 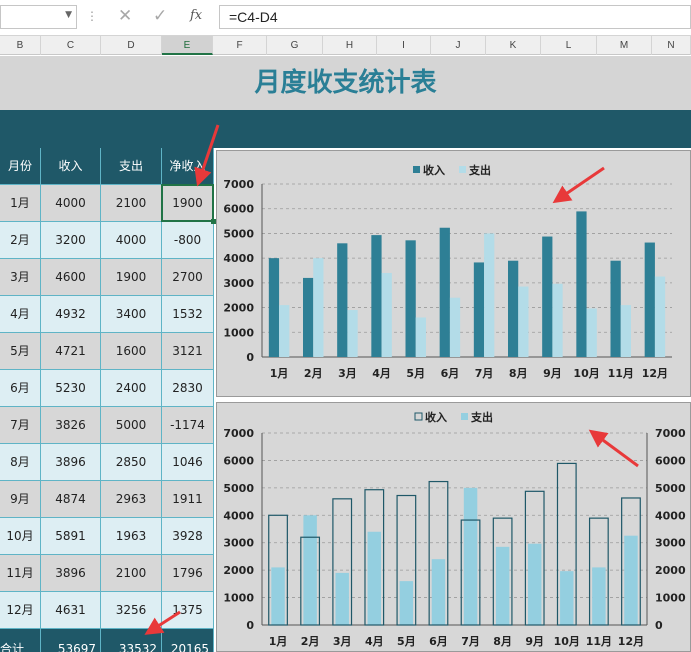 I want to click on enter-icon: ✓, so click(x=160, y=16).